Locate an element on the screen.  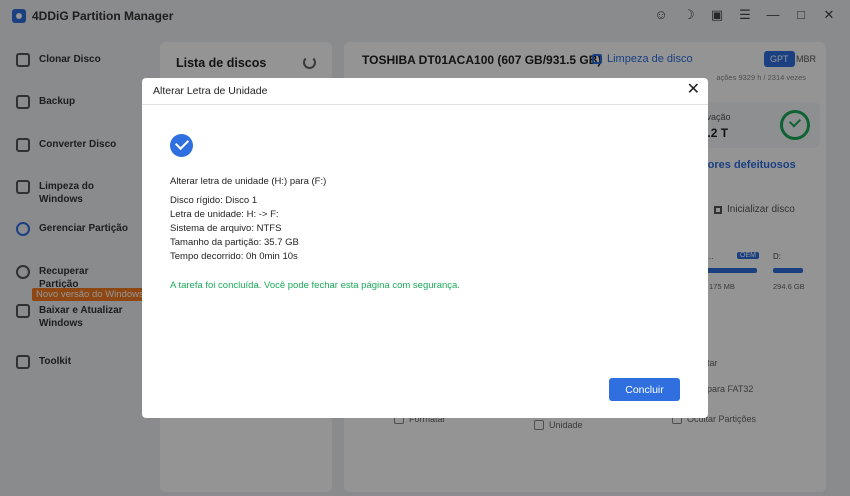
result-title: Alterar letra de unidade (H:) para (F:) is located at coordinates (248, 181).